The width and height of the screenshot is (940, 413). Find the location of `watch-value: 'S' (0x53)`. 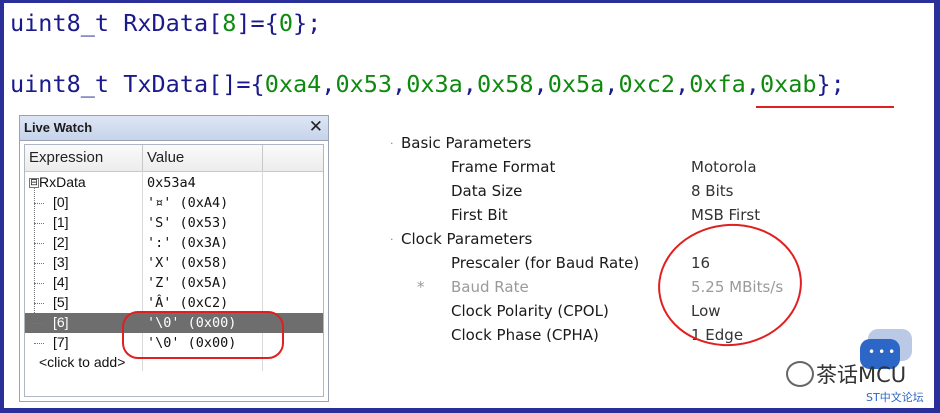

watch-value: 'S' (0x53) is located at coordinates (188, 223).